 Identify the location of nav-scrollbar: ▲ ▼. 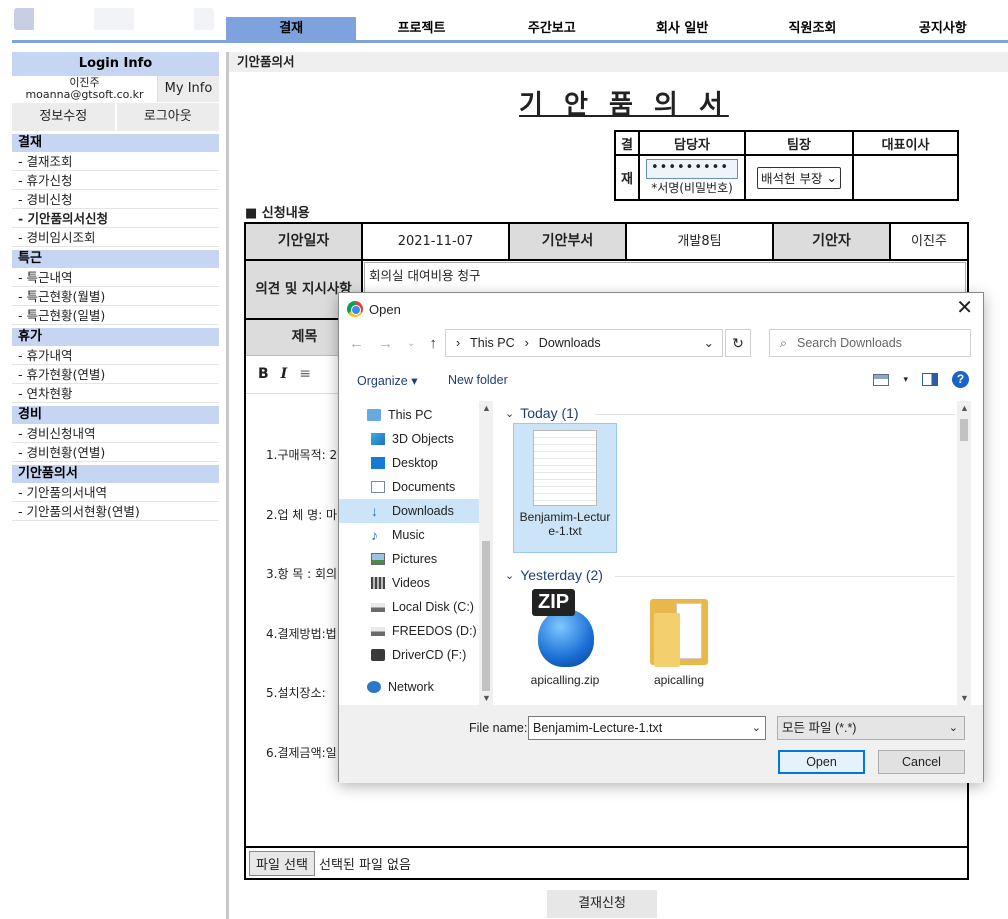
(486, 553).